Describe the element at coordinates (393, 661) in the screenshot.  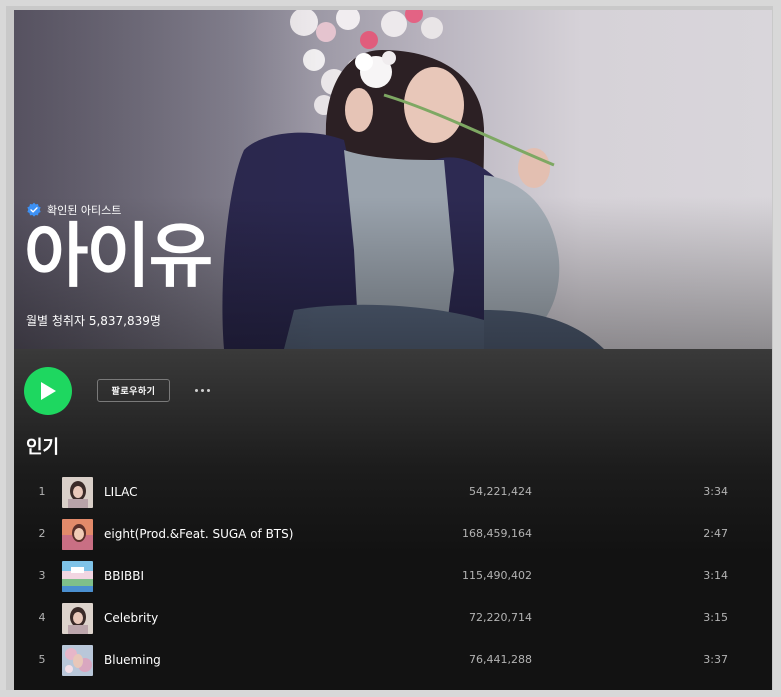
I see `track-row: 5 Blueming 76,441,288 3:37` at that location.